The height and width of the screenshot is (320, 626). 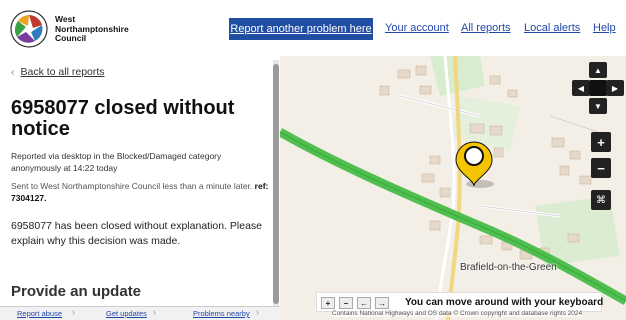 What do you see at coordinates (221, 313) in the screenshot?
I see `problems-nearby-link: Problems nearby` at bounding box center [221, 313].